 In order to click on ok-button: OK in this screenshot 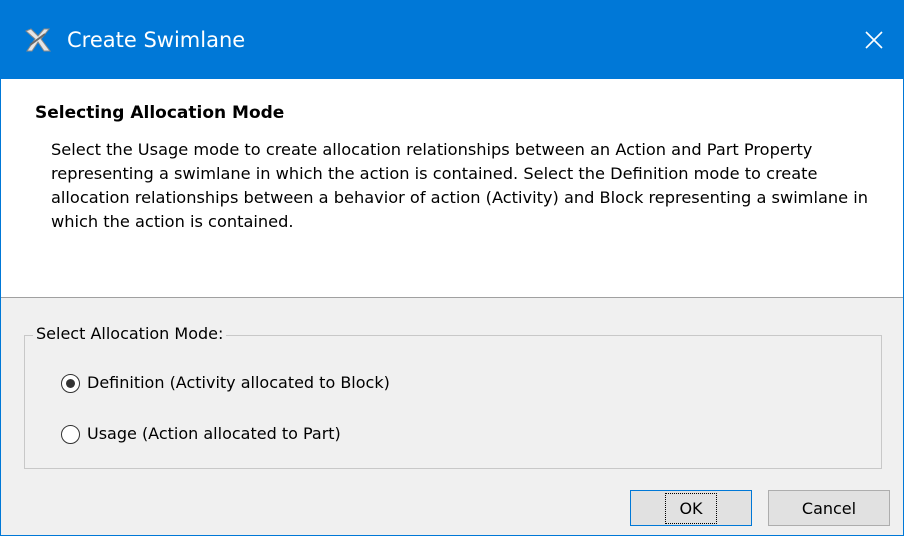, I will do `click(691, 508)`.